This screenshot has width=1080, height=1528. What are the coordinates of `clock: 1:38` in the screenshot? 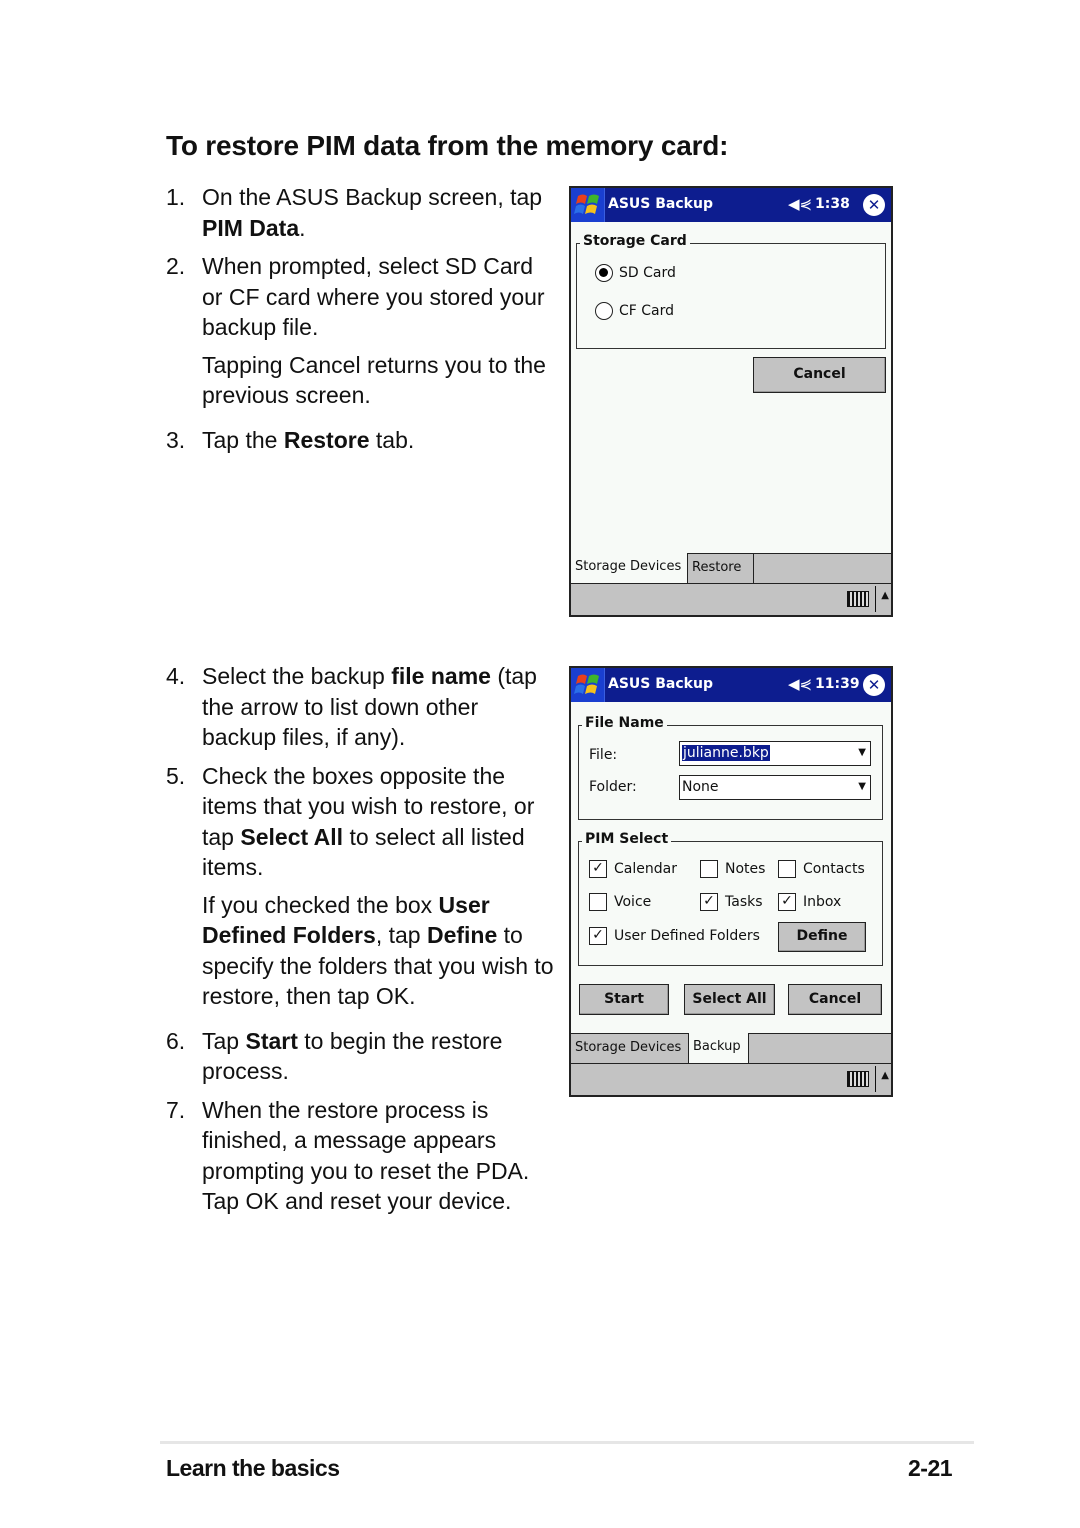 It's located at (832, 204).